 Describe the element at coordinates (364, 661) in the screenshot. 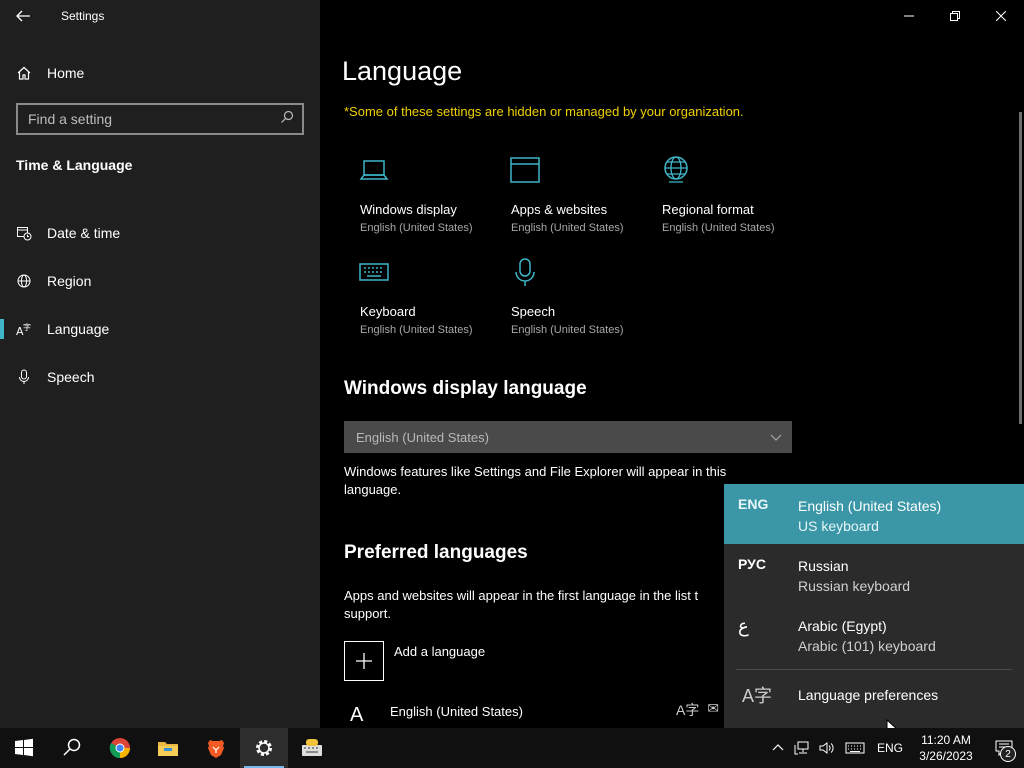

I see `plus-icon` at that location.